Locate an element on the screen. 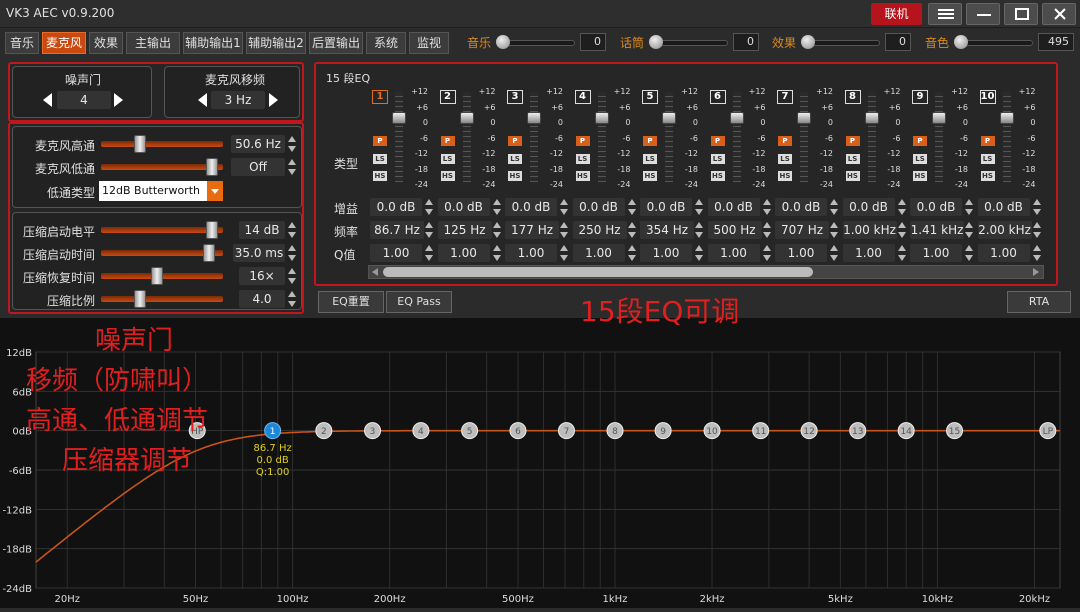 This screenshot has width=1080, height=612. lowpass-value: Off is located at coordinates (258, 167).